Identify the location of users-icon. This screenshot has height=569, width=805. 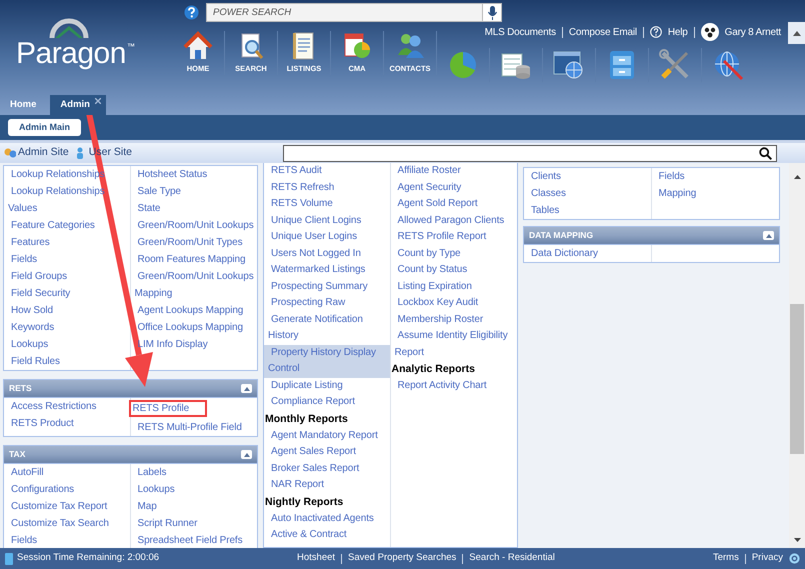
(10, 153).